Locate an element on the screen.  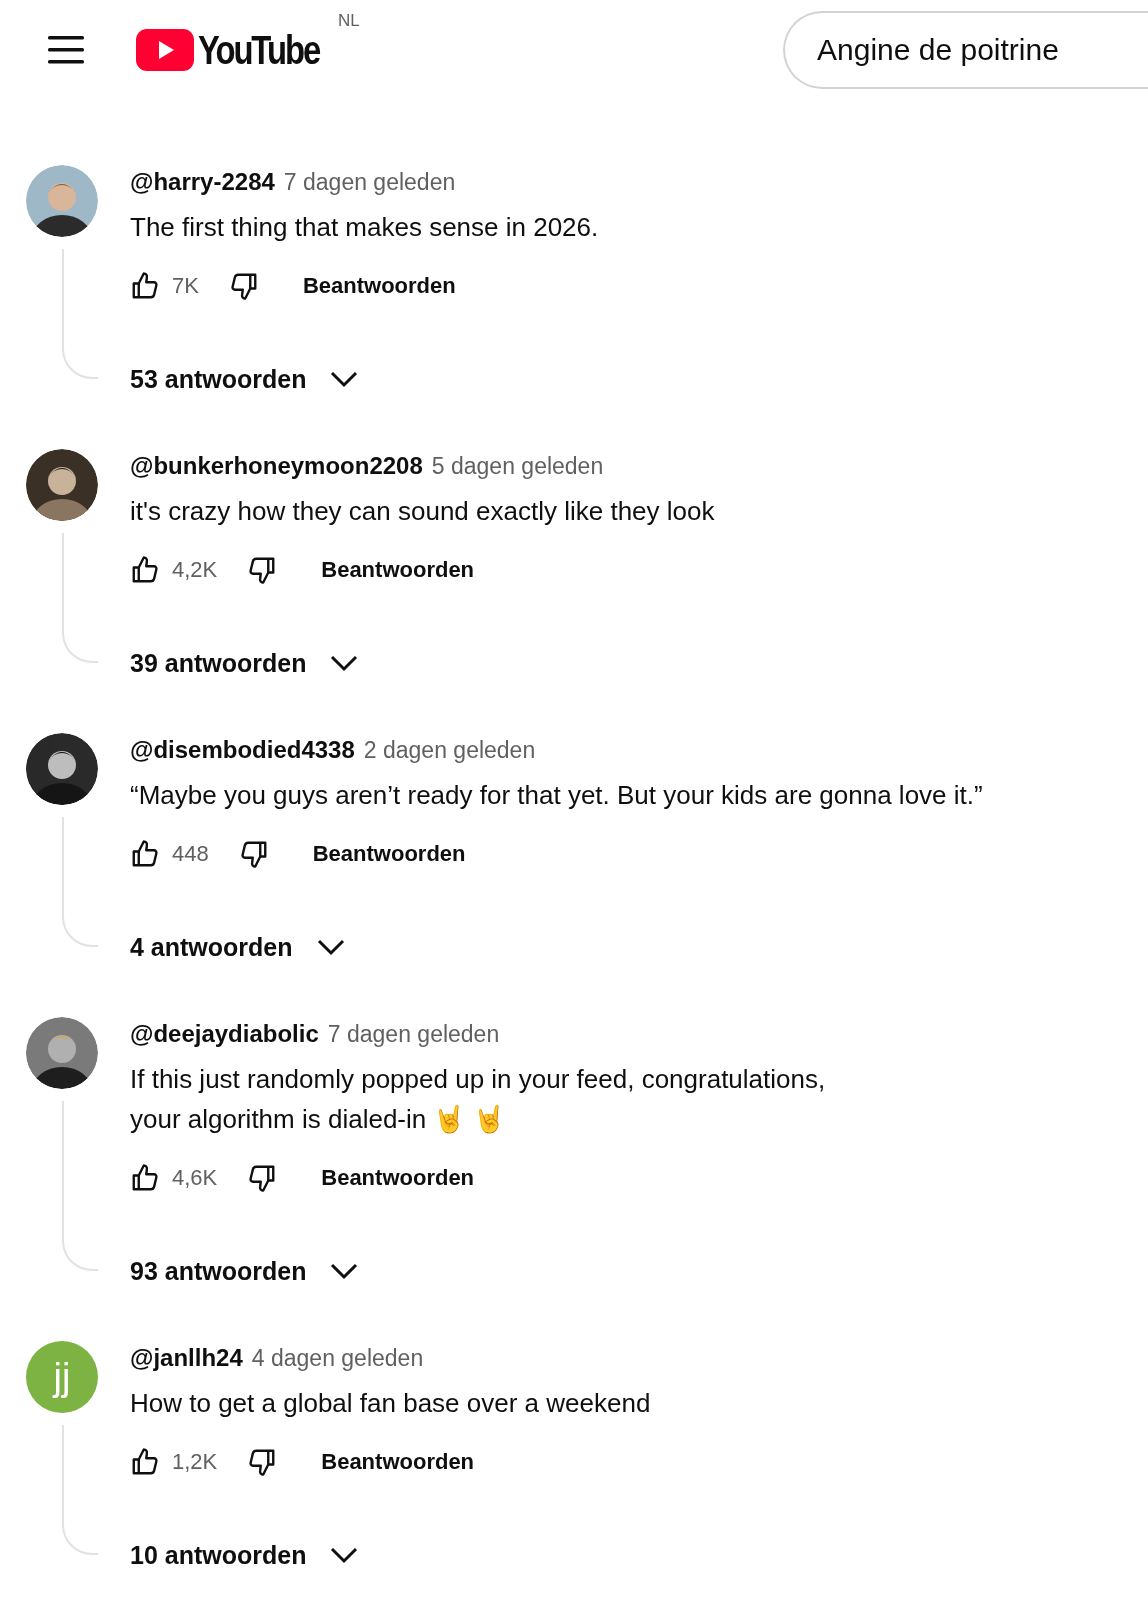
replies-toggle: 10 antwoorden is located at coordinates (218, 1555).